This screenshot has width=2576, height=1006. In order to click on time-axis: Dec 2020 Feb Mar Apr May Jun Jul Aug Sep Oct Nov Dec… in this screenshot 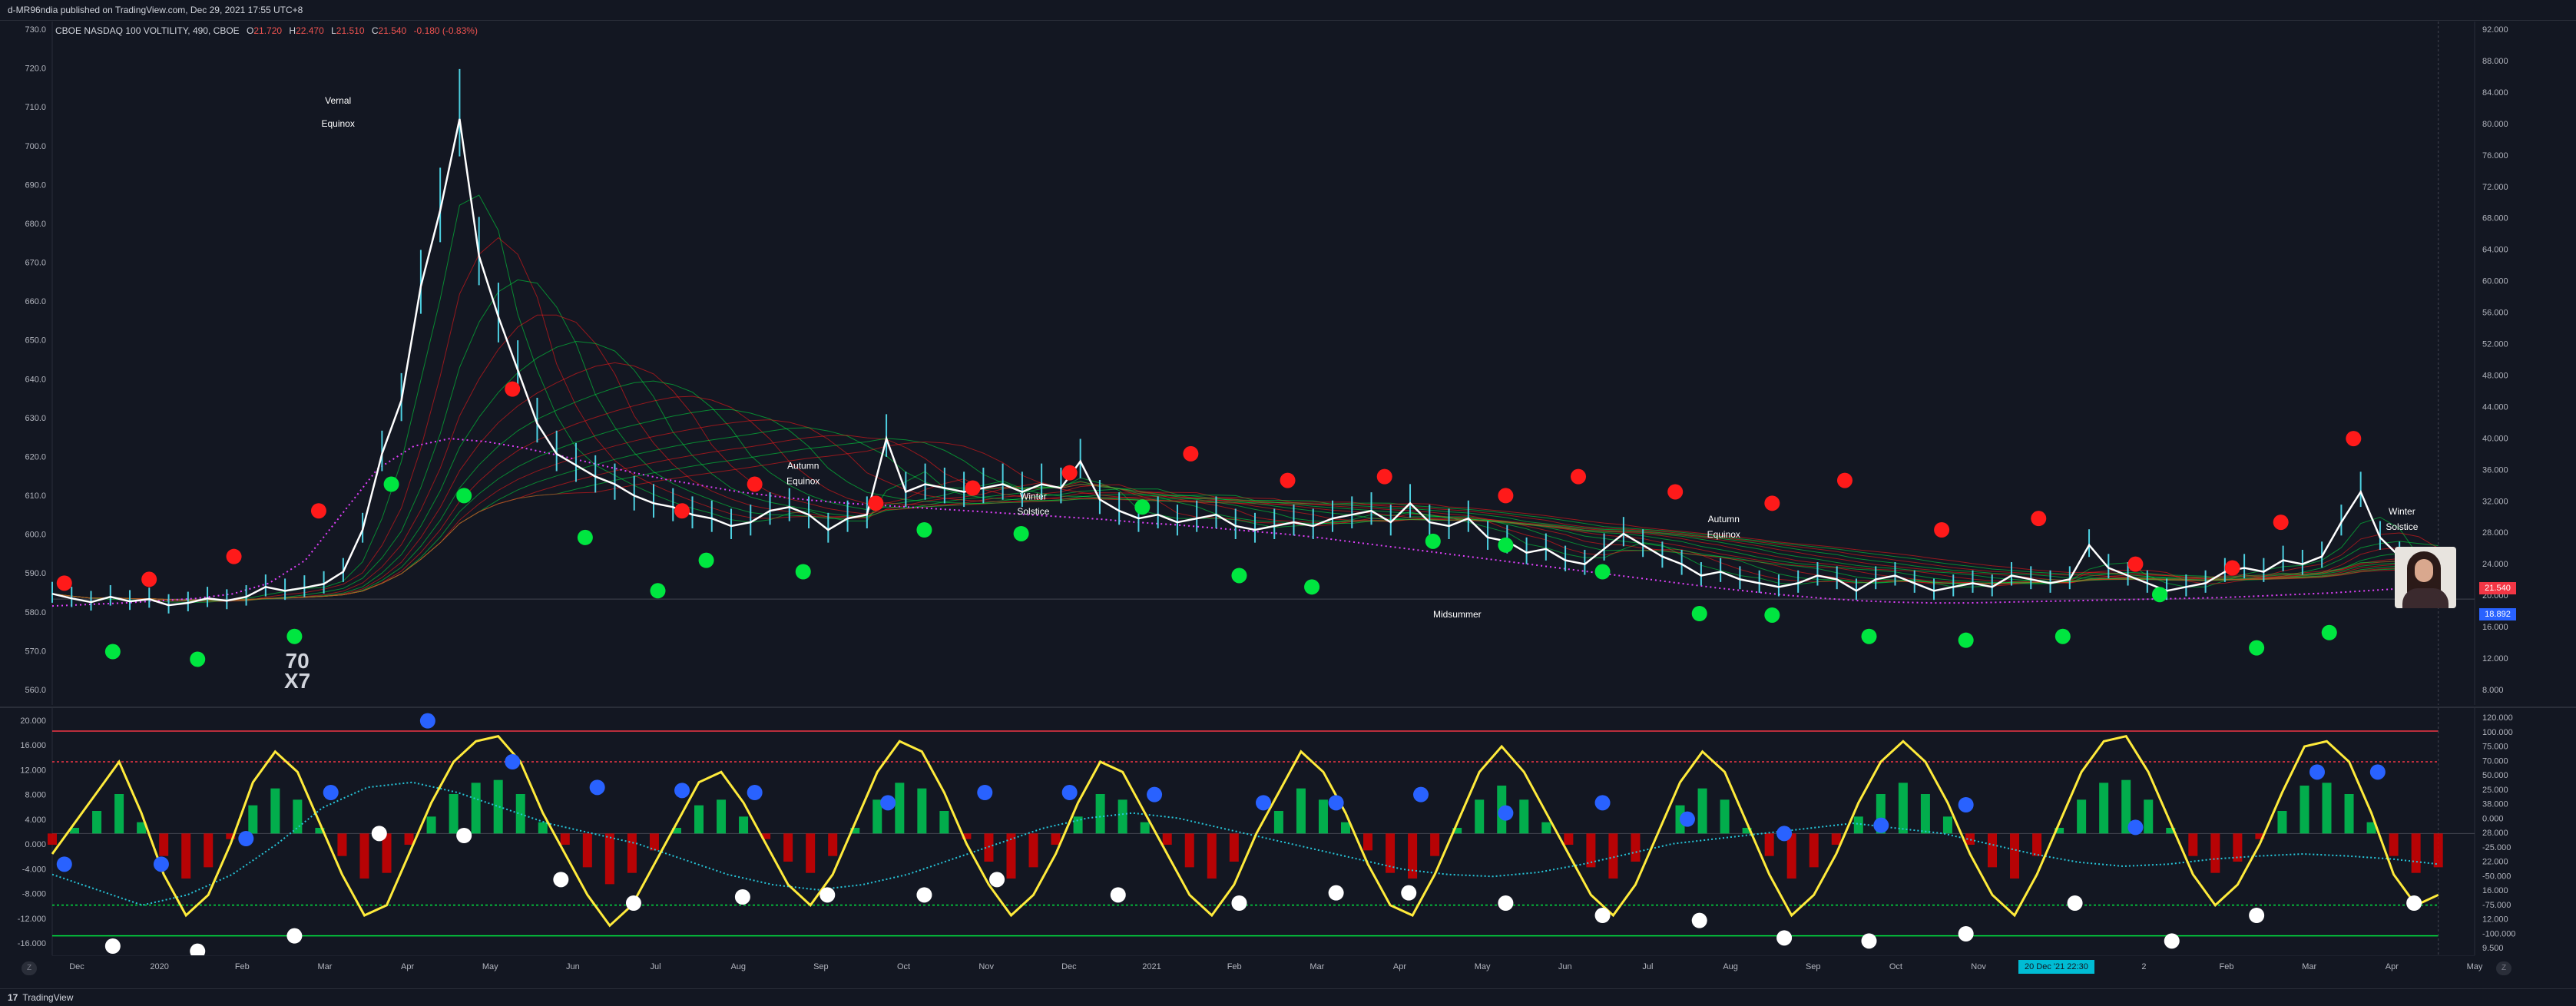, I will do `click(1288, 971)`.